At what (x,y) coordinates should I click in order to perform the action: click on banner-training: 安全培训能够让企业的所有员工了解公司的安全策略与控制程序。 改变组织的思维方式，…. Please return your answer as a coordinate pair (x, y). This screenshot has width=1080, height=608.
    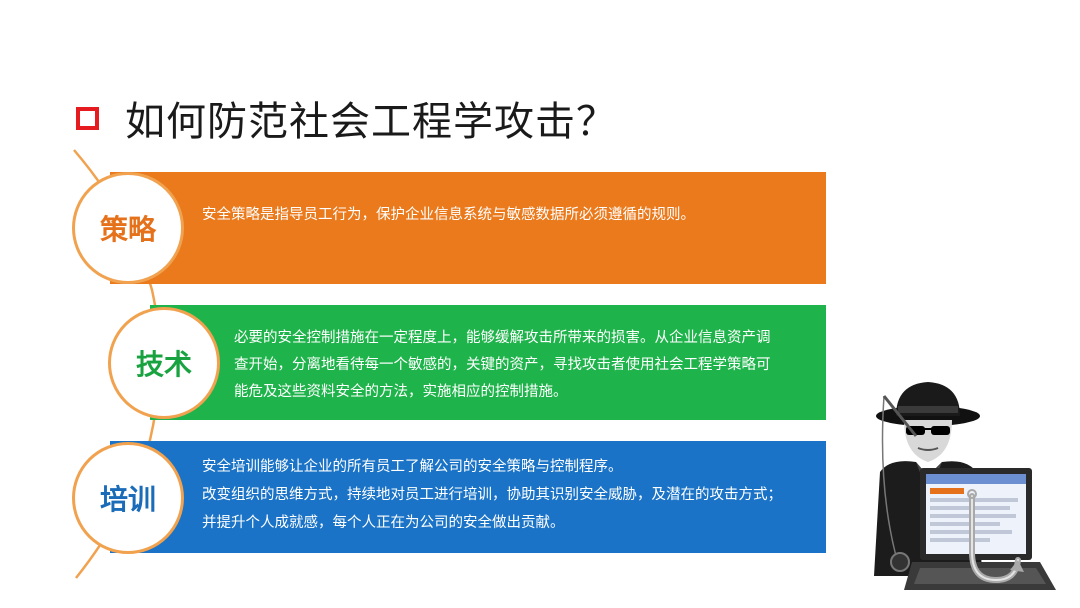
    Looking at the image, I should click on (468, 497).